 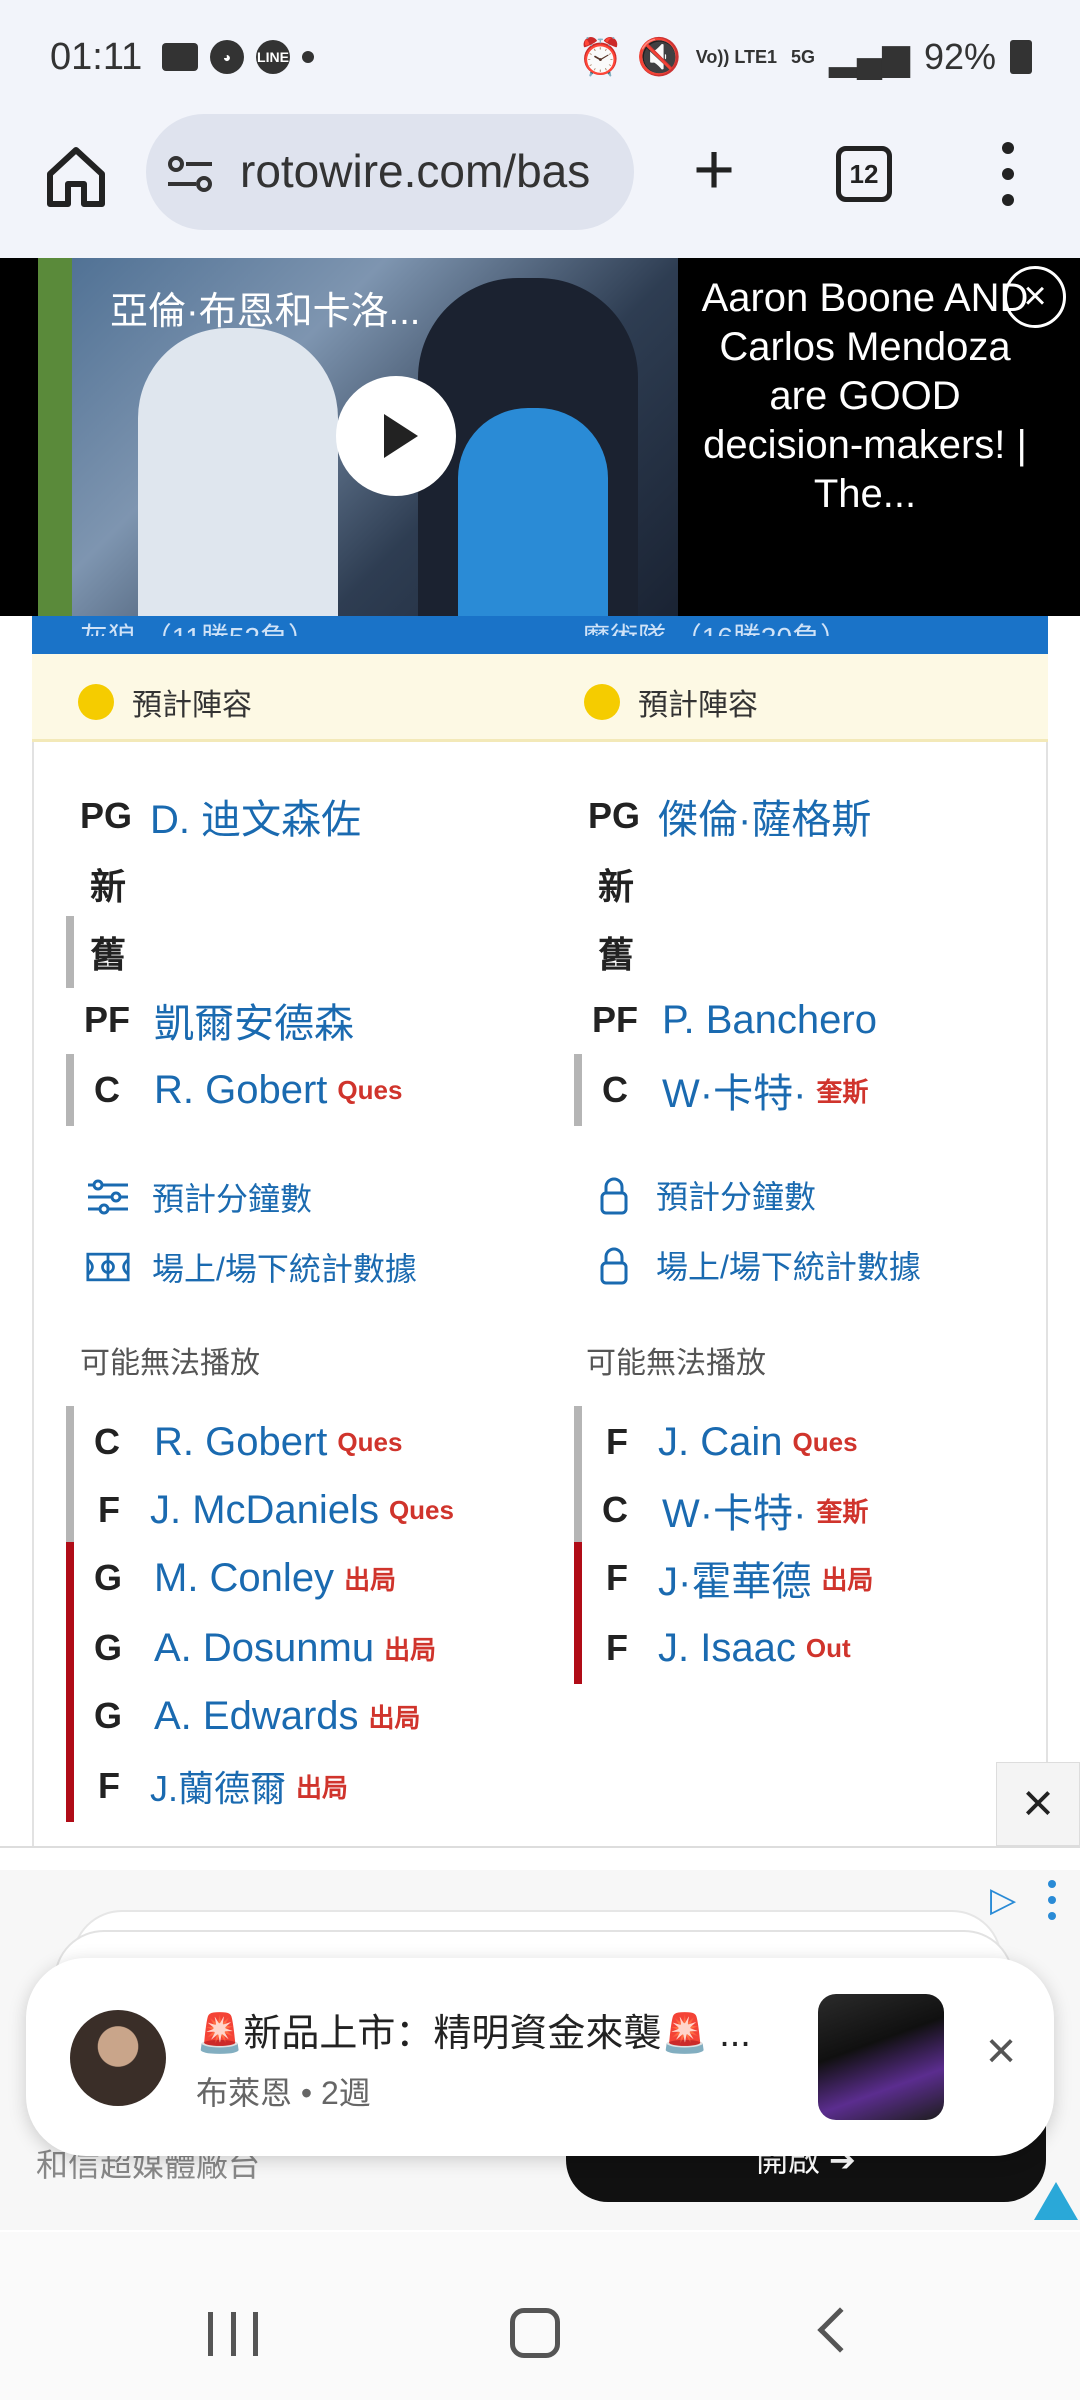 I want to click on new-tab-button: +, so click(x=714, y=170).